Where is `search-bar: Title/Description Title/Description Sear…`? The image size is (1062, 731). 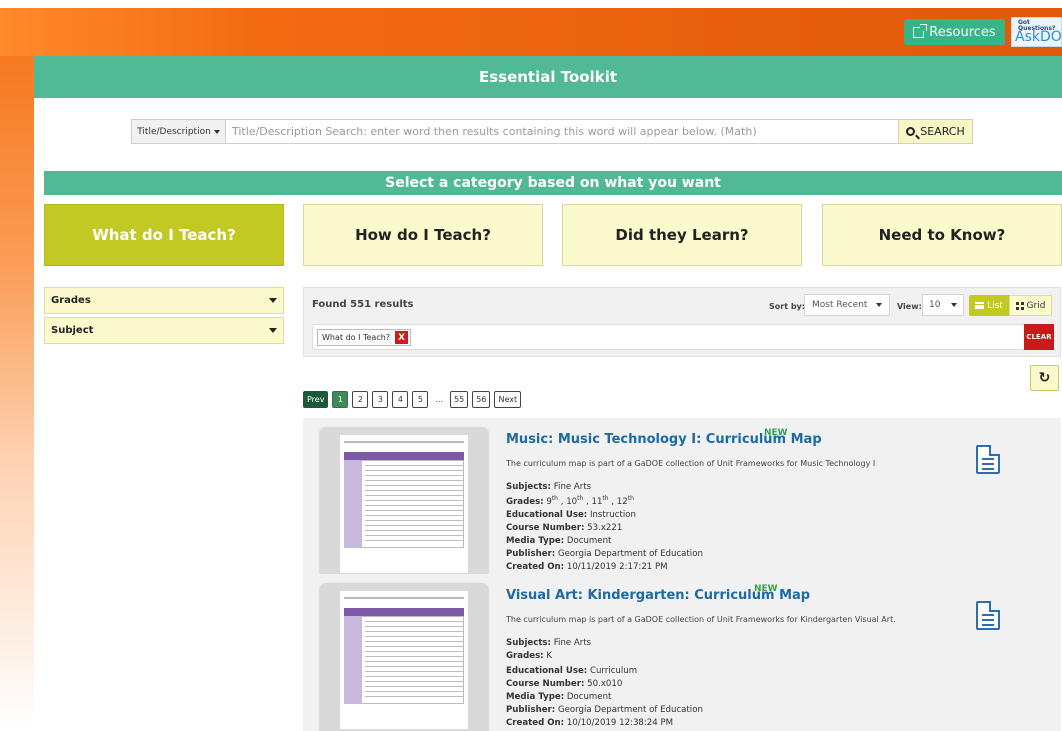 search-bar: Title/Description Title/Description Sear… is located at coordinates (552, 131).